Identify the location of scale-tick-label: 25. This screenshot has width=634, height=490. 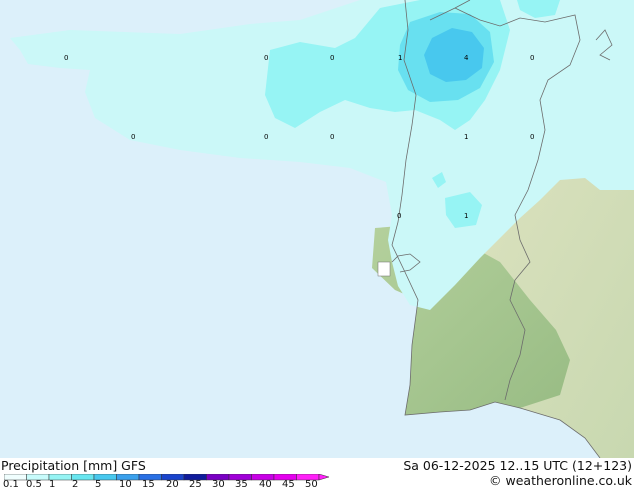
(195, 484).